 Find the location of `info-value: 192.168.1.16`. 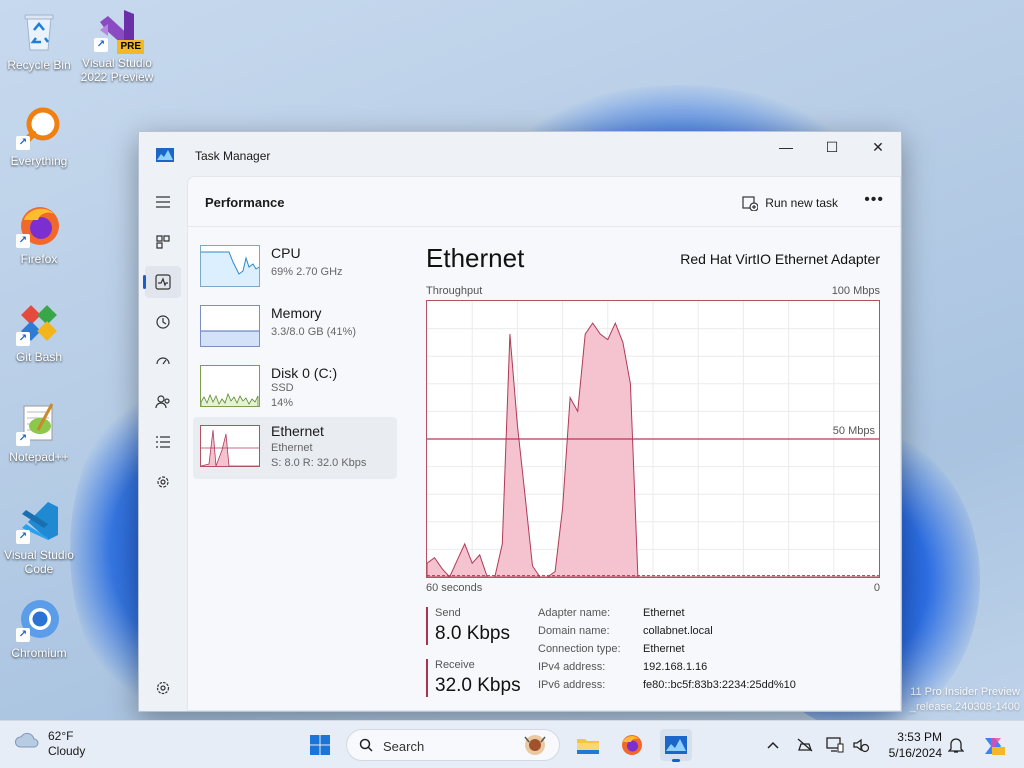

info-value: 192.168.1.16 is located at coordinates (675, 667).